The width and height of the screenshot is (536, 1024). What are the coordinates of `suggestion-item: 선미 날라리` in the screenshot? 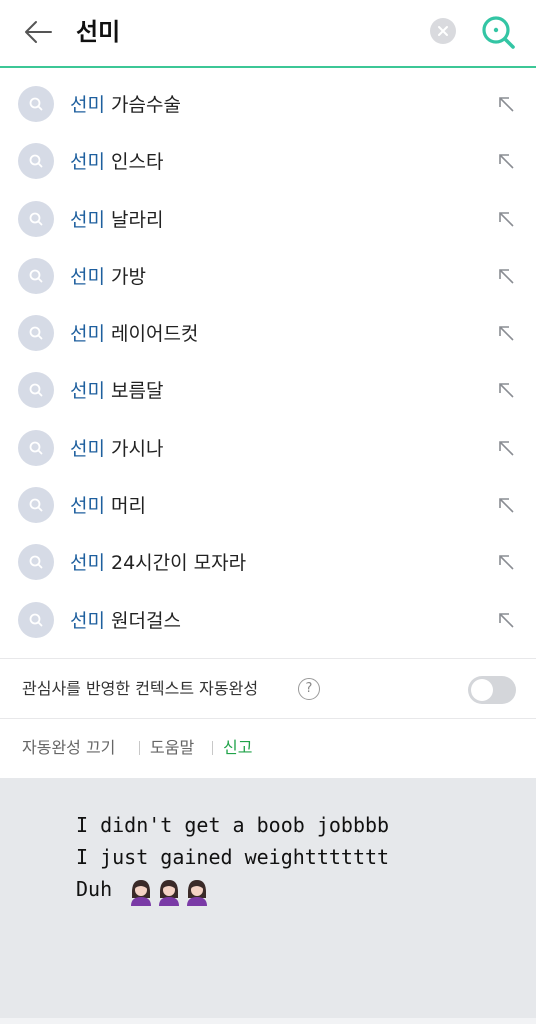 It's located at (268, 219).